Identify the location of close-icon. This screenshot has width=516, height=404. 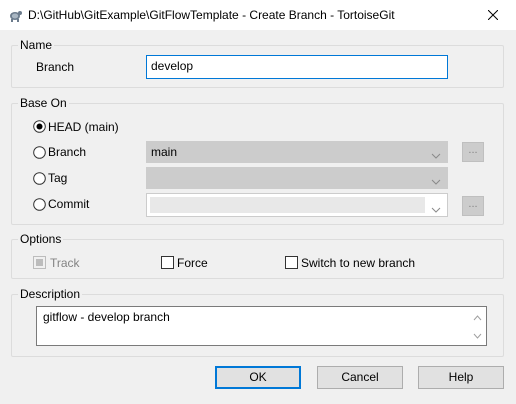
(493, 15).